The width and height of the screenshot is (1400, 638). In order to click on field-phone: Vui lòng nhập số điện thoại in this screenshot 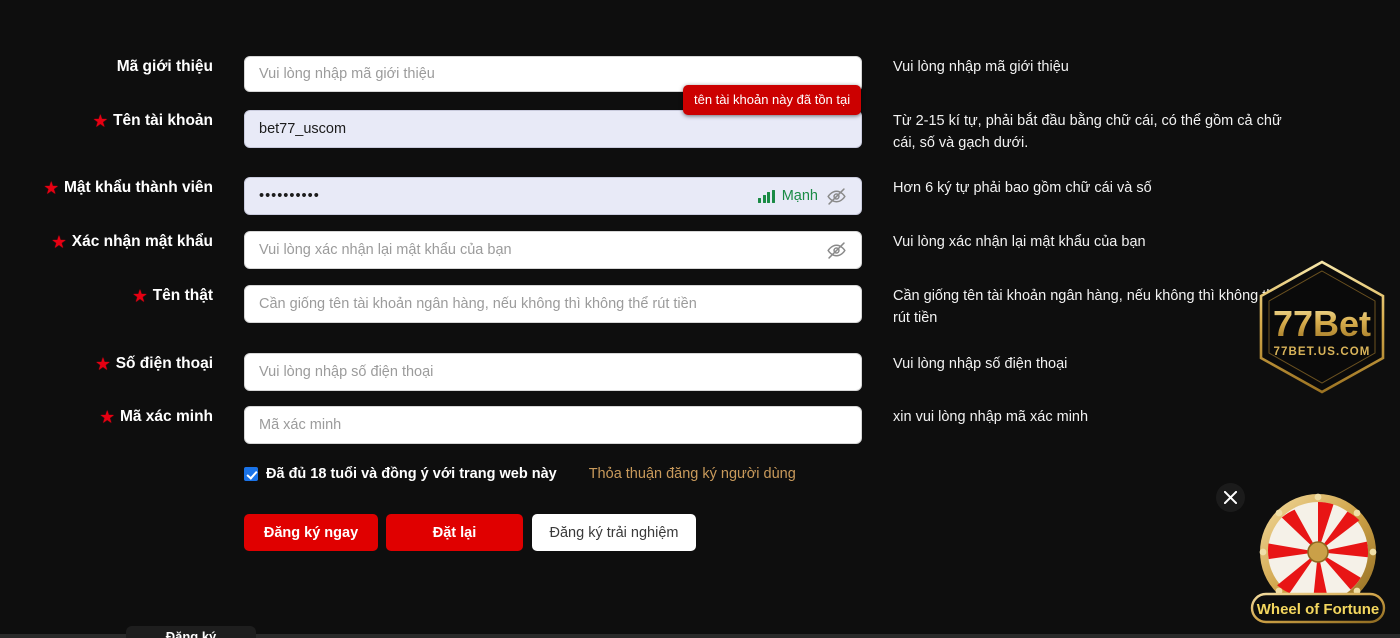, I will do `click(553, 372)`.